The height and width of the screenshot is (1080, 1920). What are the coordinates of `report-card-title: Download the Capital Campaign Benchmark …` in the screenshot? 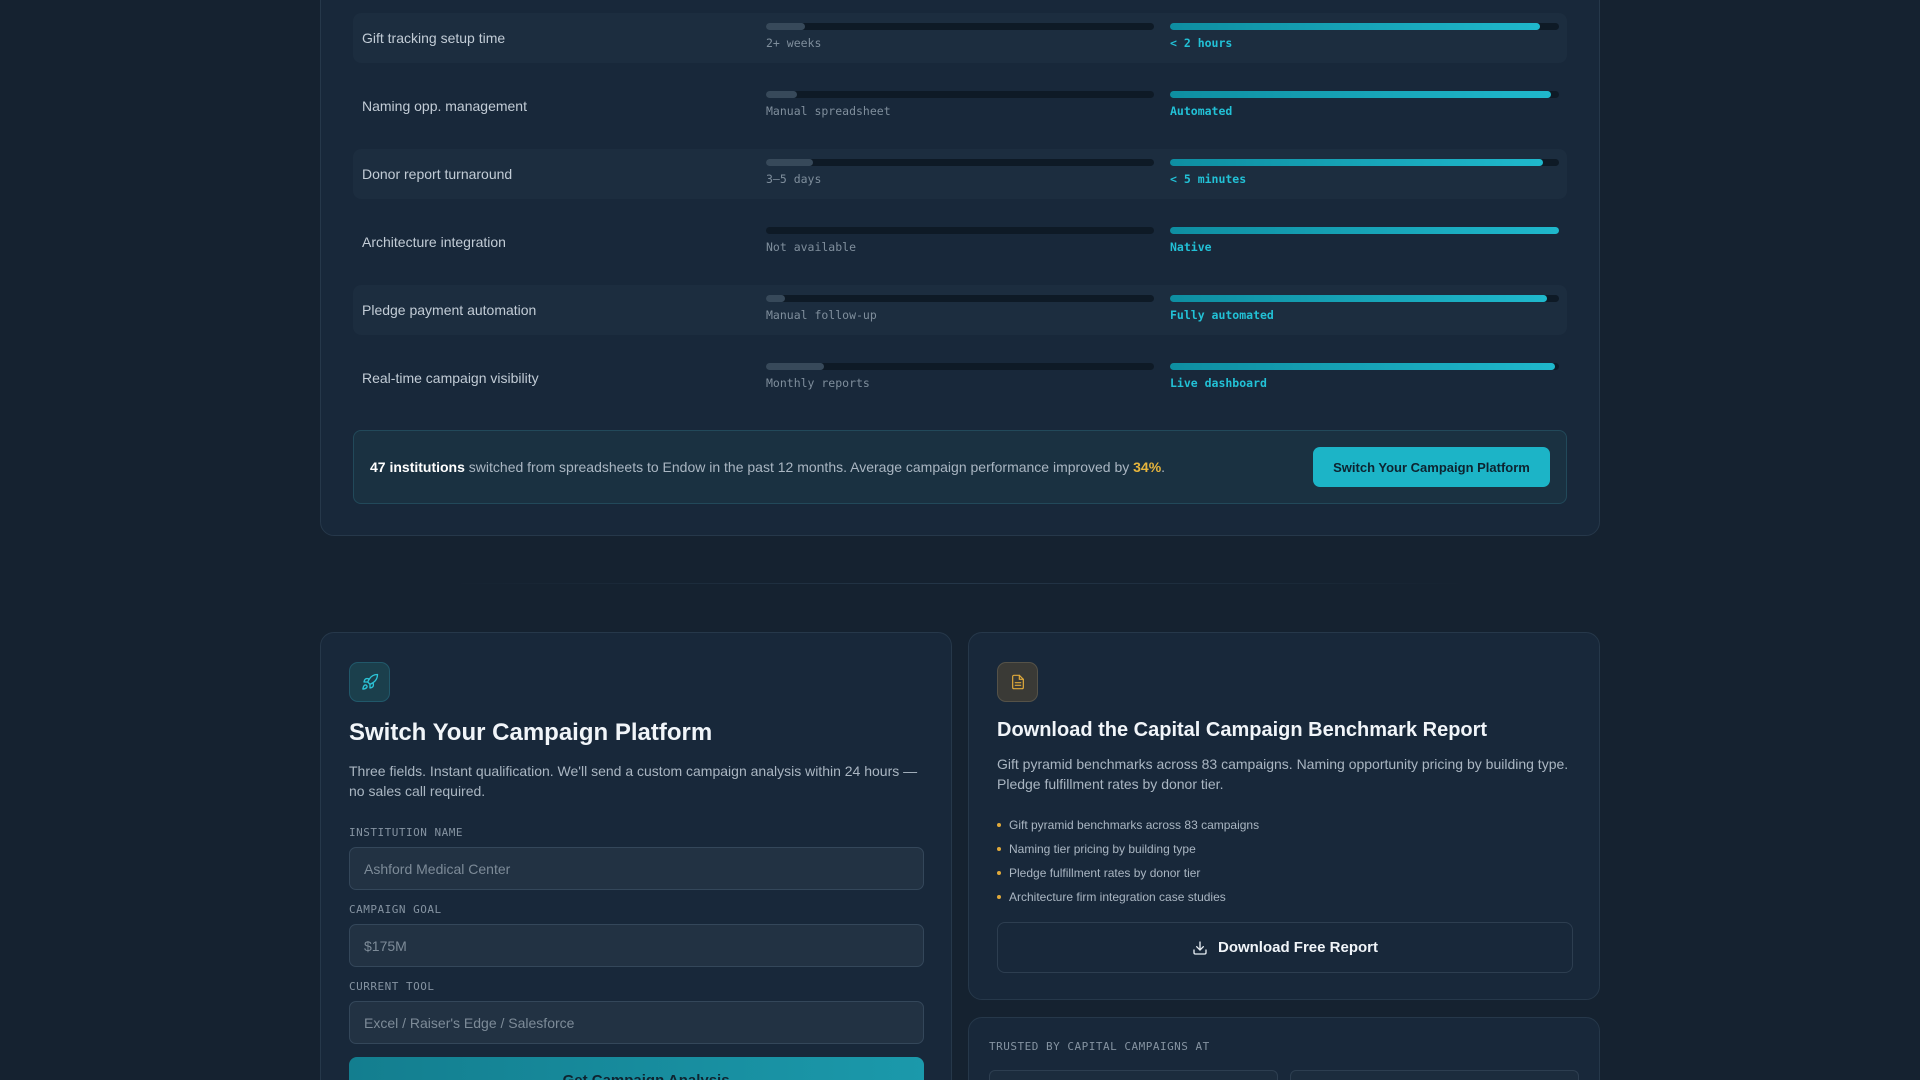 It's located at (1242, 730).